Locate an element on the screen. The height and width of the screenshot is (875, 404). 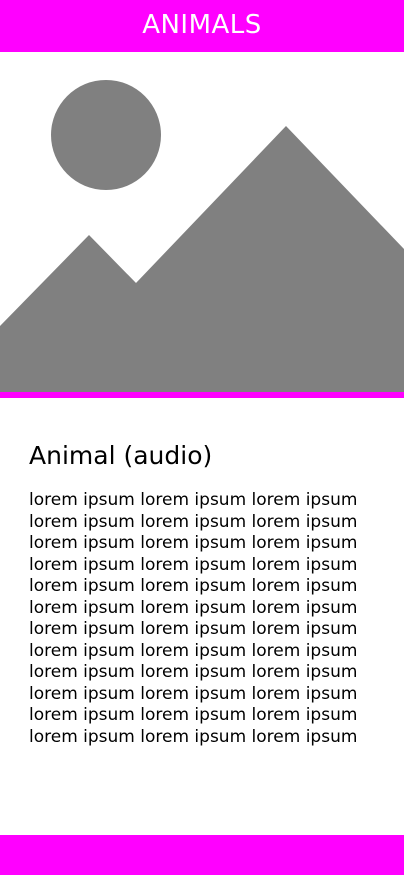
header-bar: ANIMALS is located at coordinates (202, 26).